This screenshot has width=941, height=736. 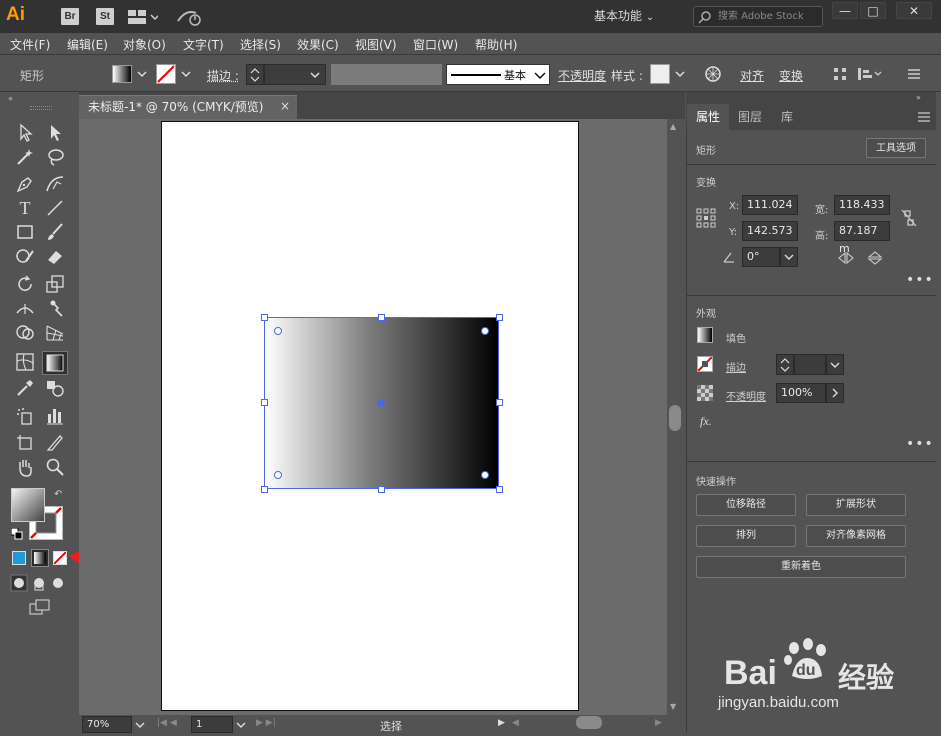 I want to click on symbol-sprayer-tool-icon, so click(x=25, y=416).